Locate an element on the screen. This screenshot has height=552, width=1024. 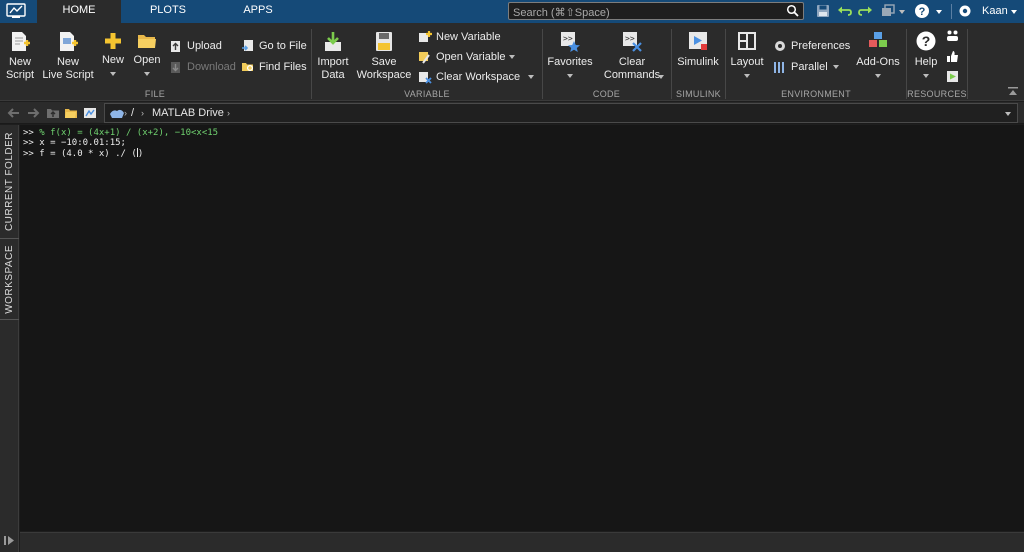
matlab-logo-icon is located at coordinates (16, 11).